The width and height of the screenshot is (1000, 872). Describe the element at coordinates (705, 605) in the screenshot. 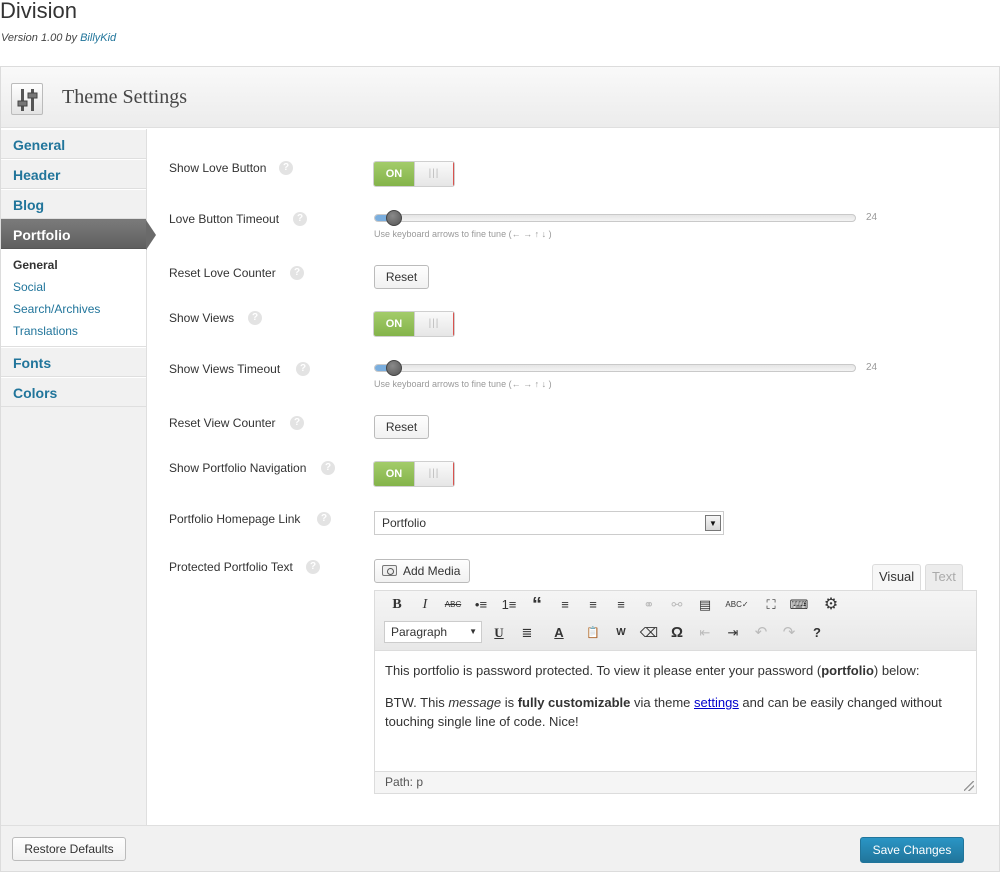

I see `insert-more-icon: ▤` at that location.